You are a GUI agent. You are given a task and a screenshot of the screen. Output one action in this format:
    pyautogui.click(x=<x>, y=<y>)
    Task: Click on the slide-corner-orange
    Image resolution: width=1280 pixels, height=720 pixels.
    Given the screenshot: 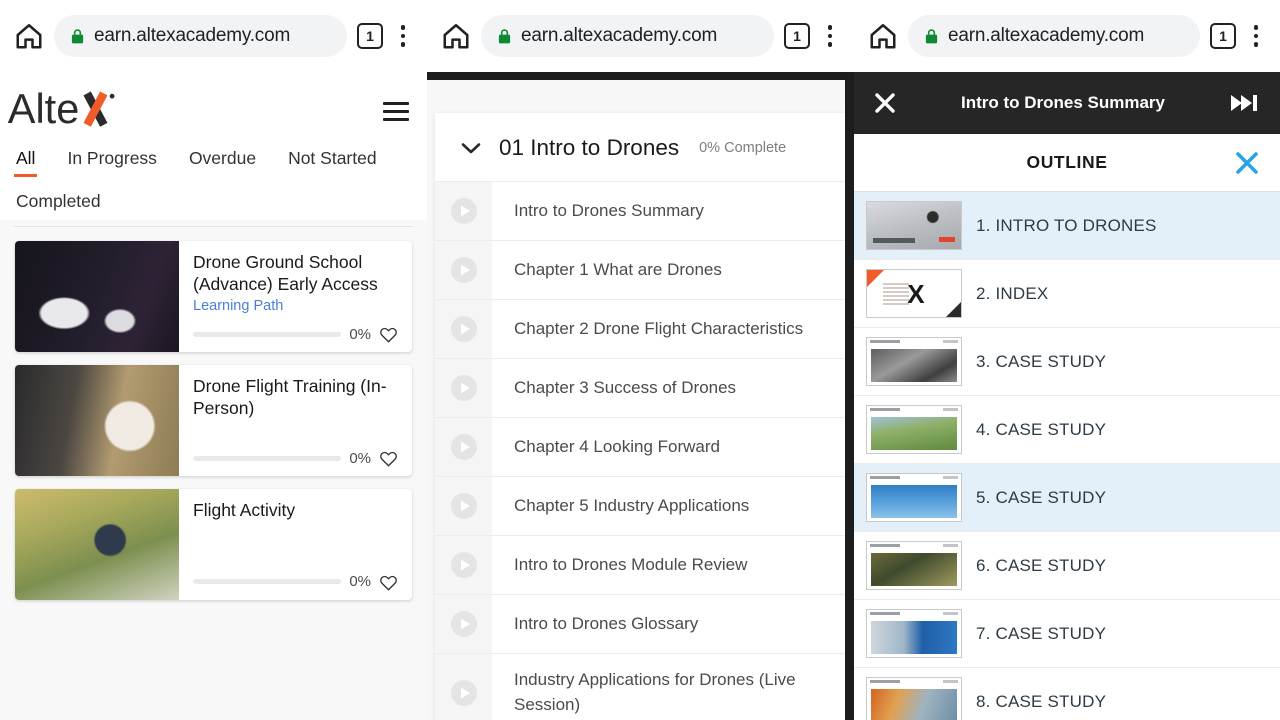 What is the action you would take?
    pyautogui.click(x=875, y=278)
    